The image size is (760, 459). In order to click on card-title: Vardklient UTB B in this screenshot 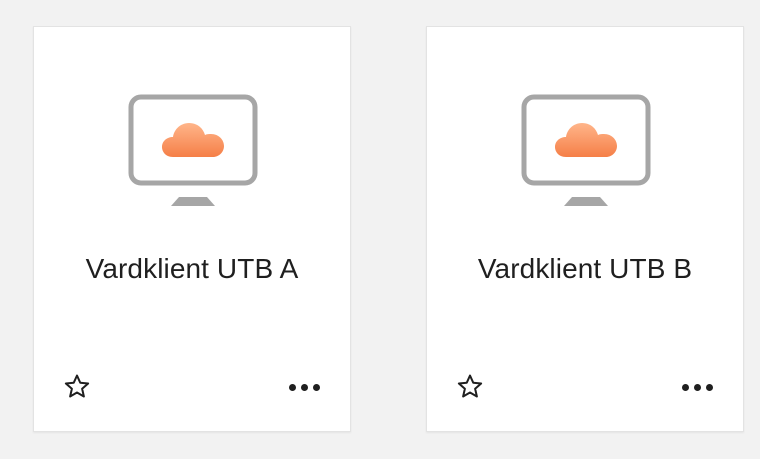, I will do `click(585, 268)`.